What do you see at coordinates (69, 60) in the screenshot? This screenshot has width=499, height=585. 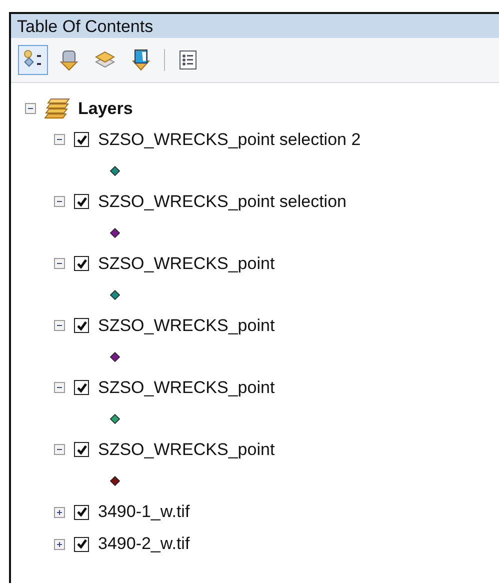 I see `database-icon` at bounding box center [69, 60].